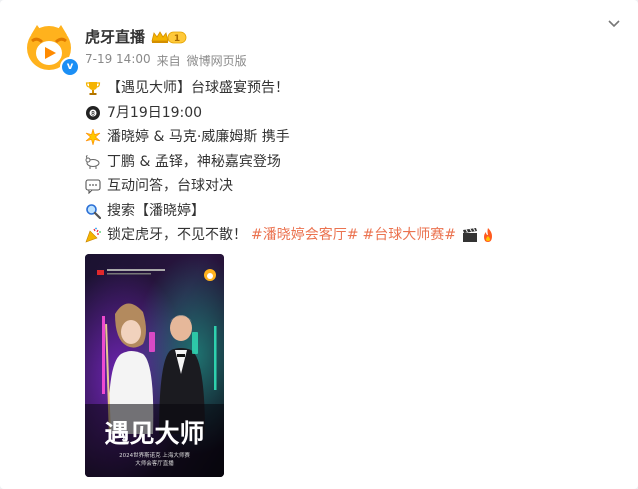 The image size is (638, 489). I want to click on eight-ball-icon: 8, so click(93, 112).